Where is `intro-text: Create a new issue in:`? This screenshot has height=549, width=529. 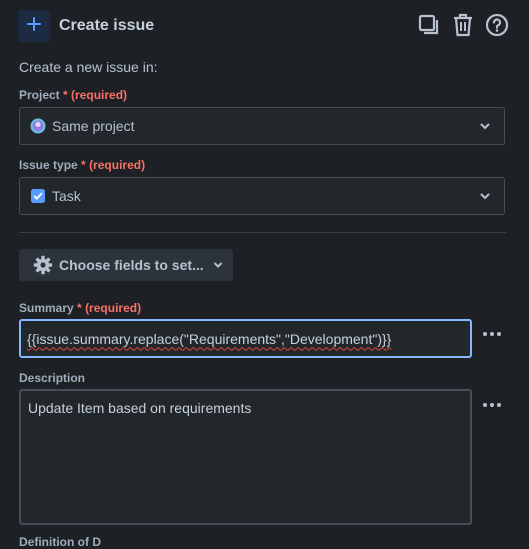
intro-text: Create a new issue in: is located at coordinates (88, 67).